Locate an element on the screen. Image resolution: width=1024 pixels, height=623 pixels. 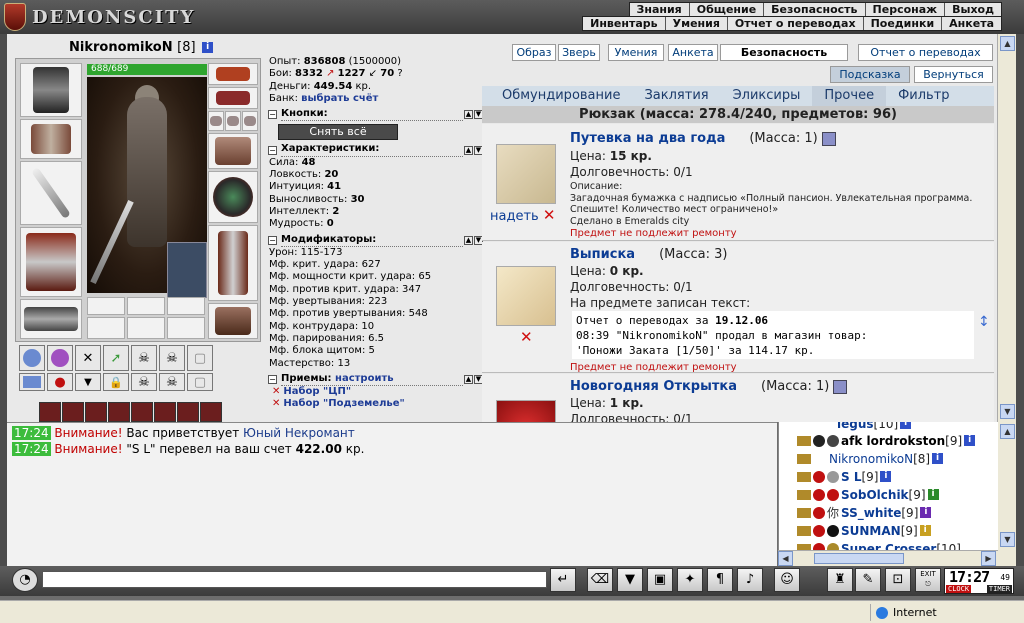
trade-icon: ♜ is located at coordinates (840, 580).